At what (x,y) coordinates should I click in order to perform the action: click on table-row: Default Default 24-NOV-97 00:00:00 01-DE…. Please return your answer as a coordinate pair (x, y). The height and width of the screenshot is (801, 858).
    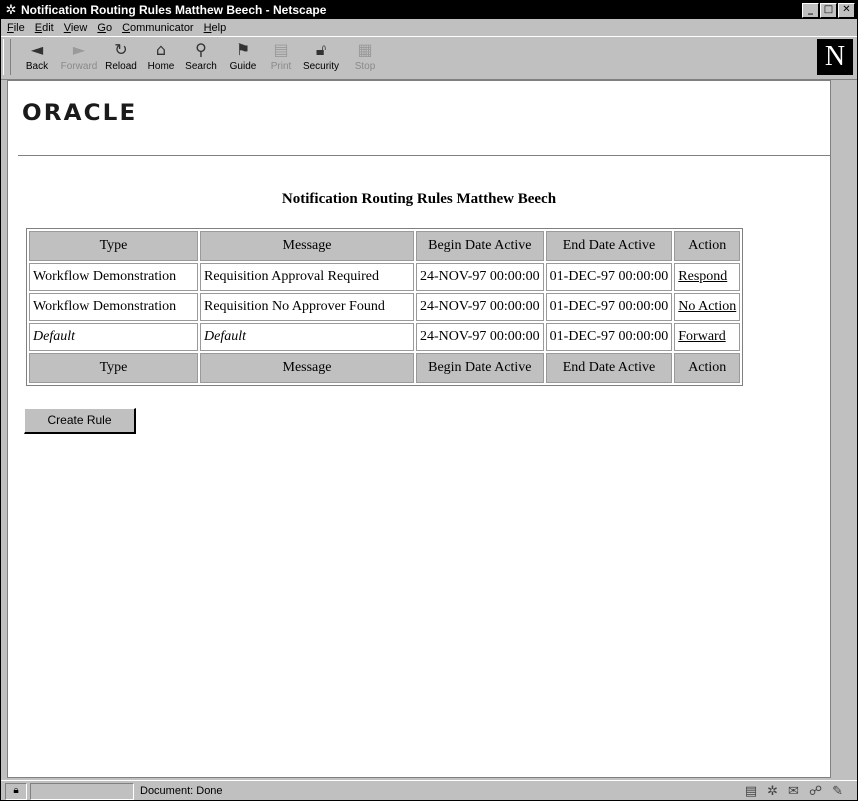
    Looking at the image, I should click on (385, 337).